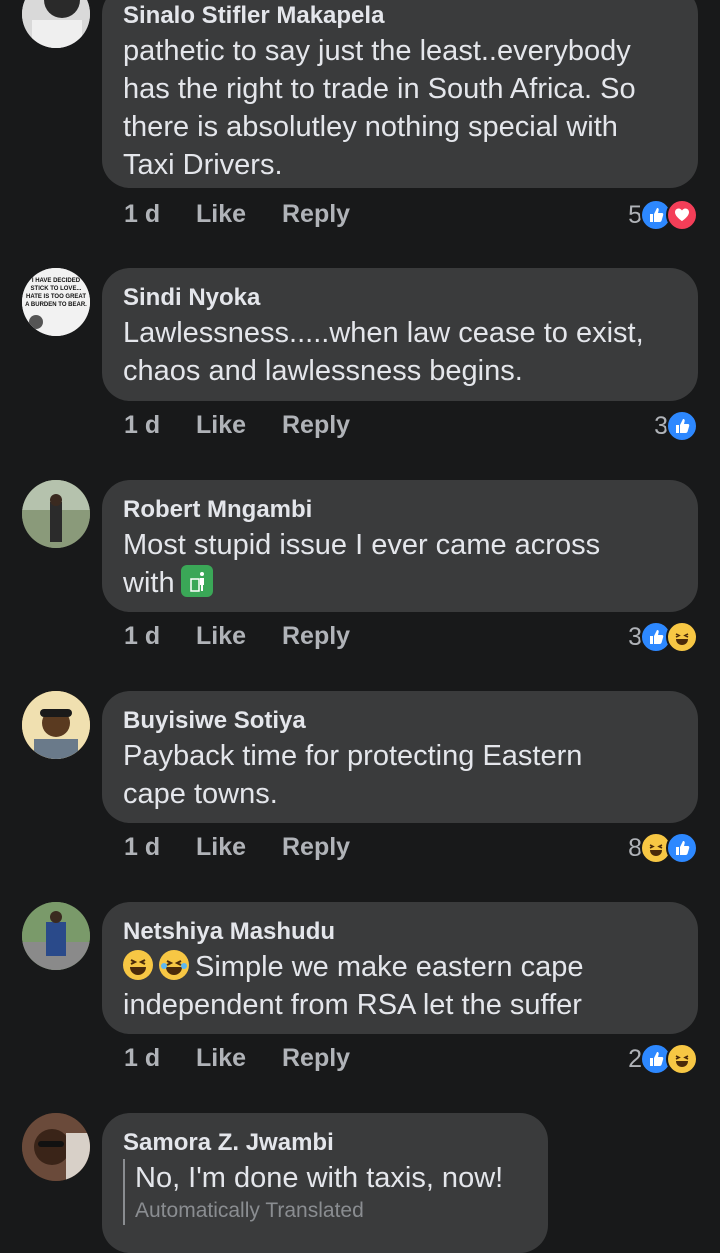 The height and width of the screenshot is (1253, 720). I want to click on avatar-quote-line: I HAVE DECIDED, so click(56, 281).